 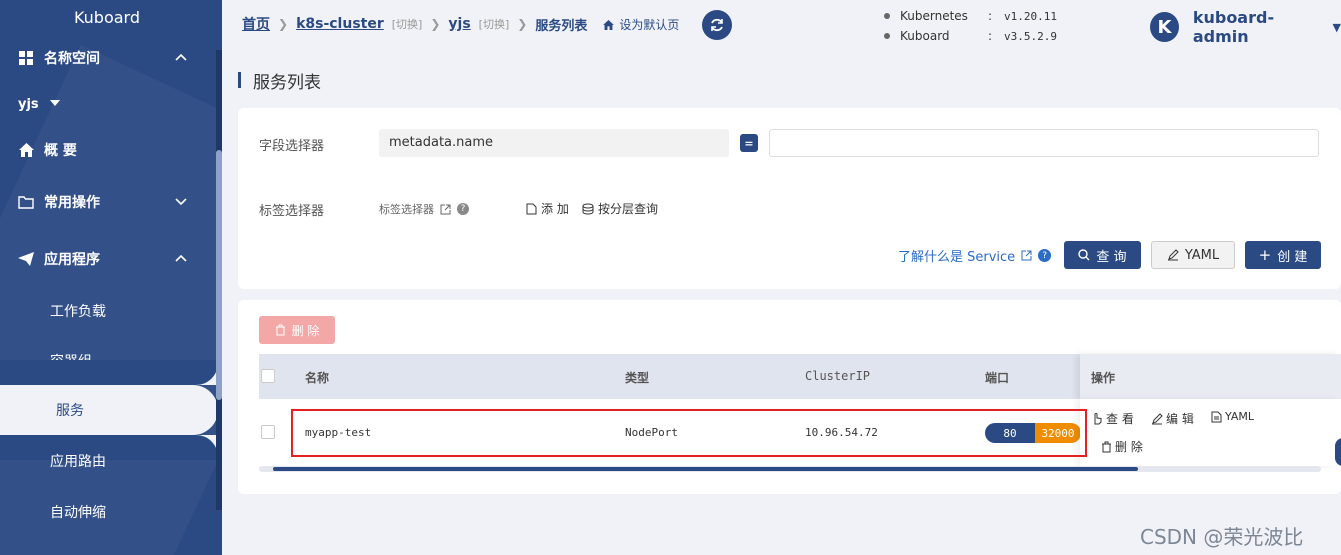 I want to click on page-title-text: 服务列表, so click(x=287, y=82).